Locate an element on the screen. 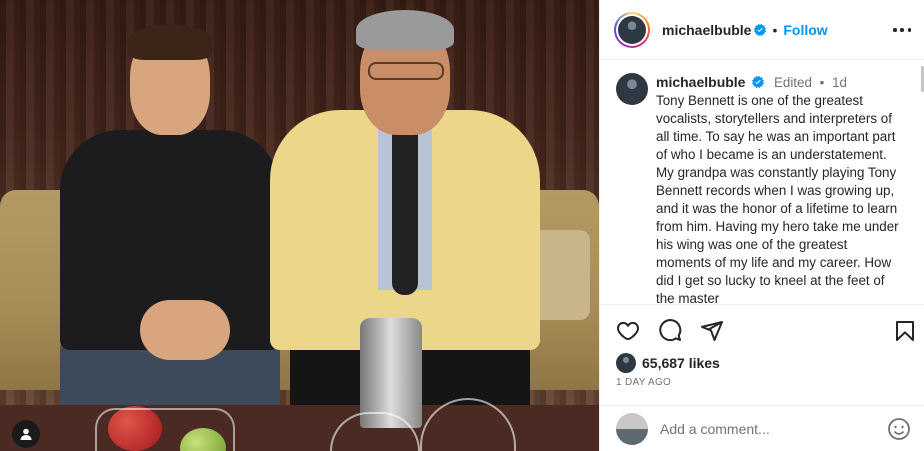 The image size is (924, 451). actions-section: 65,687 likes 1 DAY AGO is located at coordinates (762, 349).